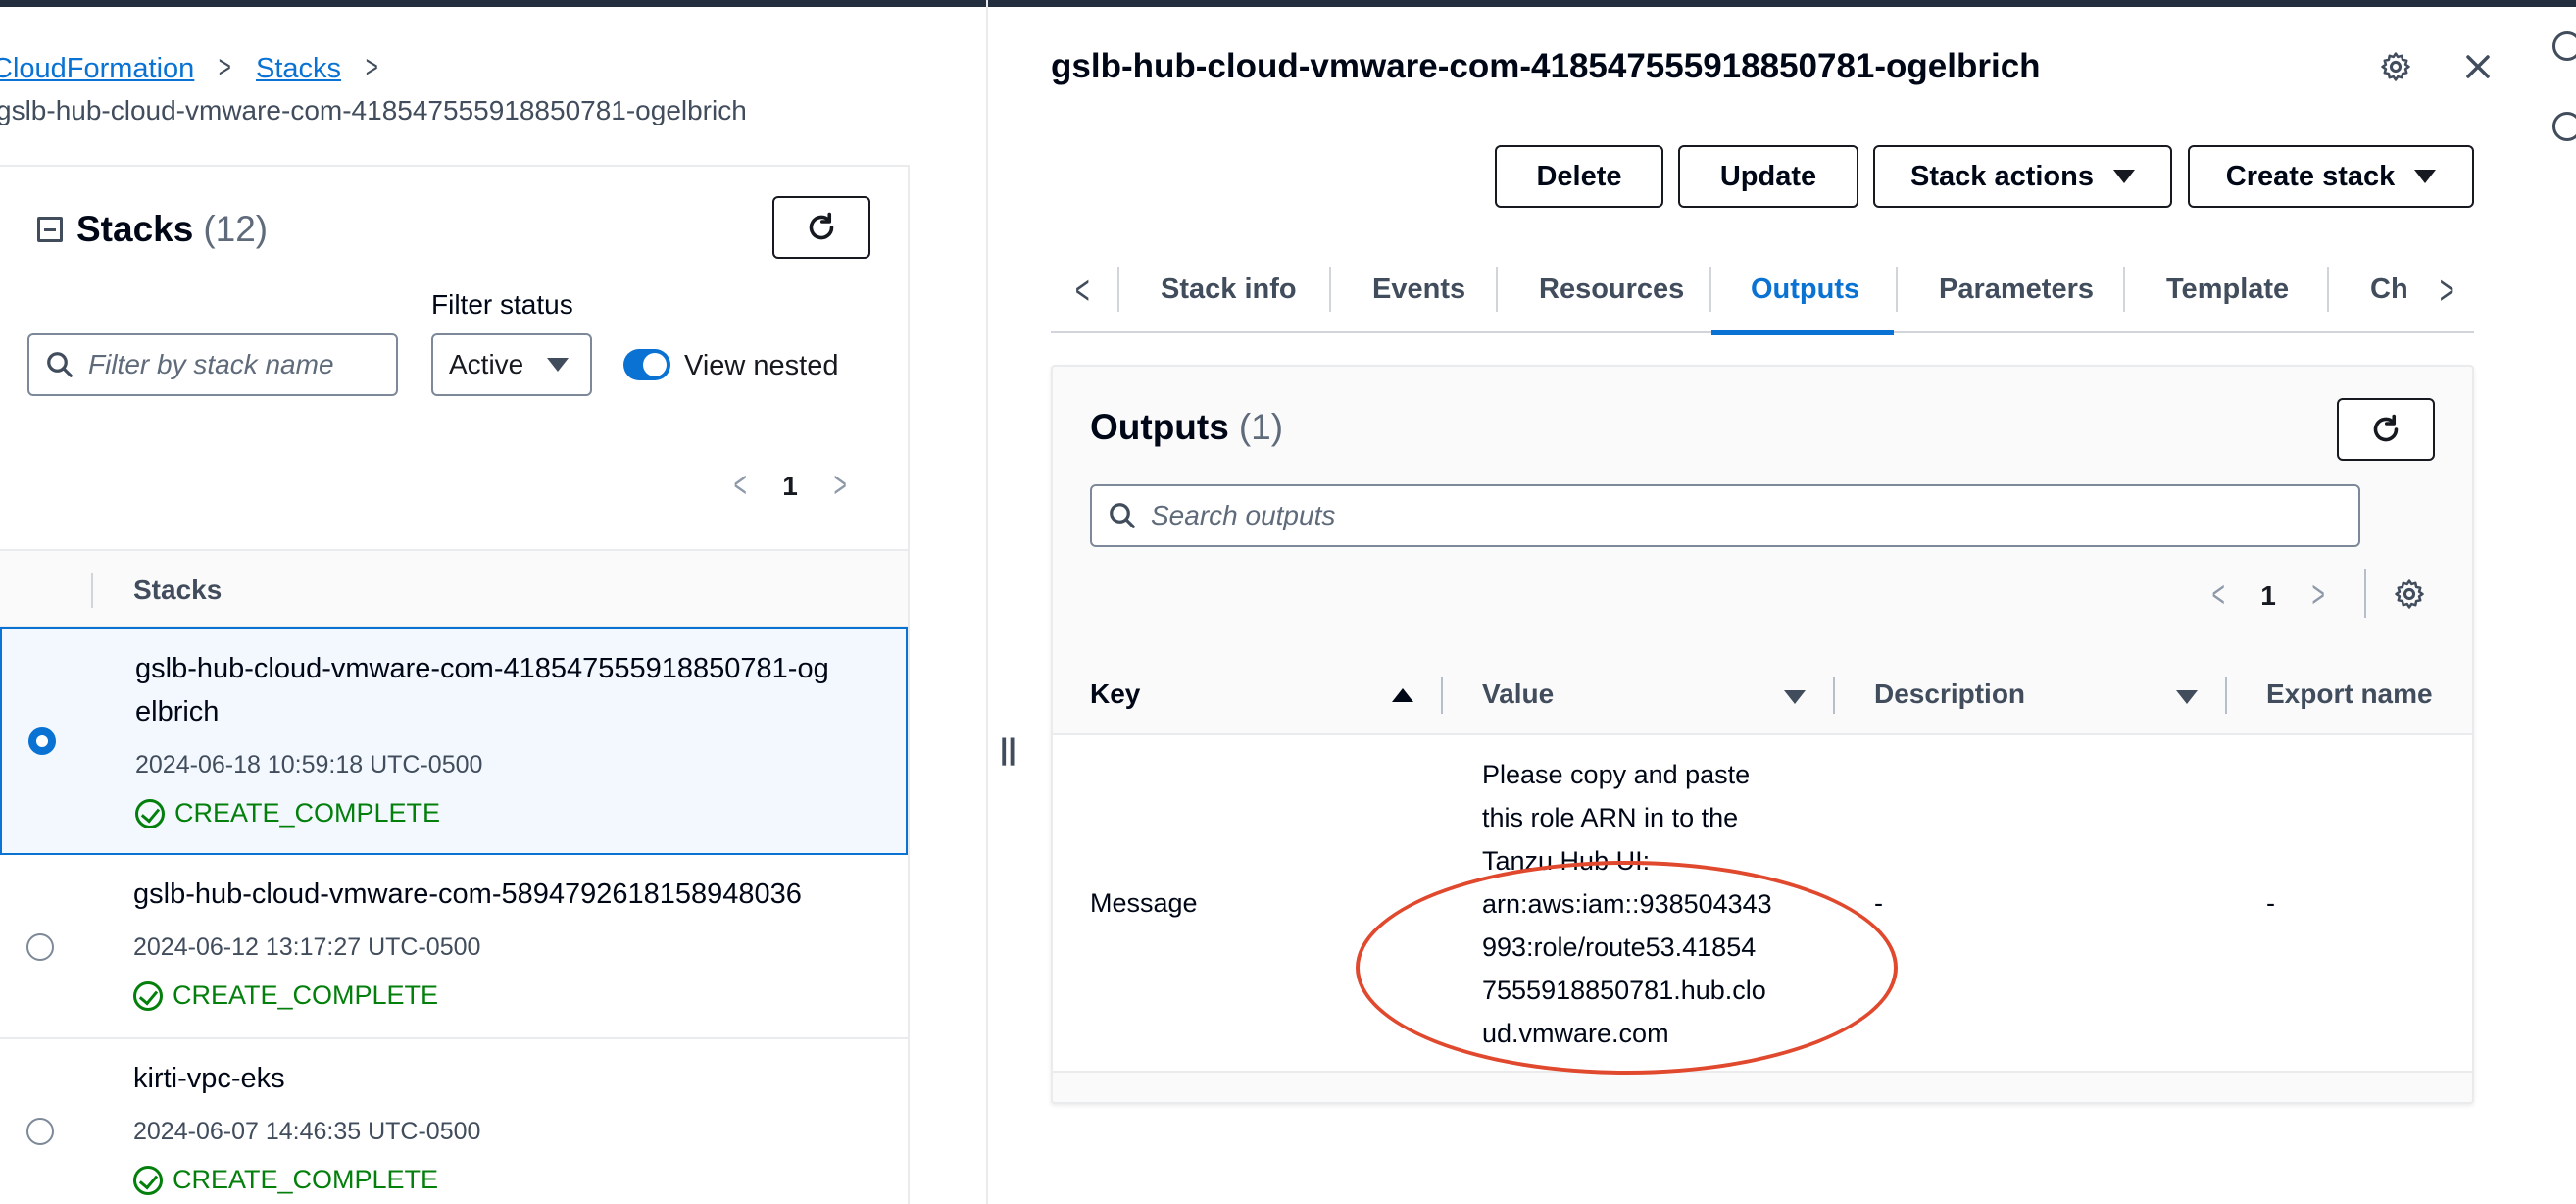 This screenshot has width=2576, height=1204. What do you see at coordinates (1115, 694) in the screenshot?
I see `column-key: Key` at bounding box center [1115, 694].